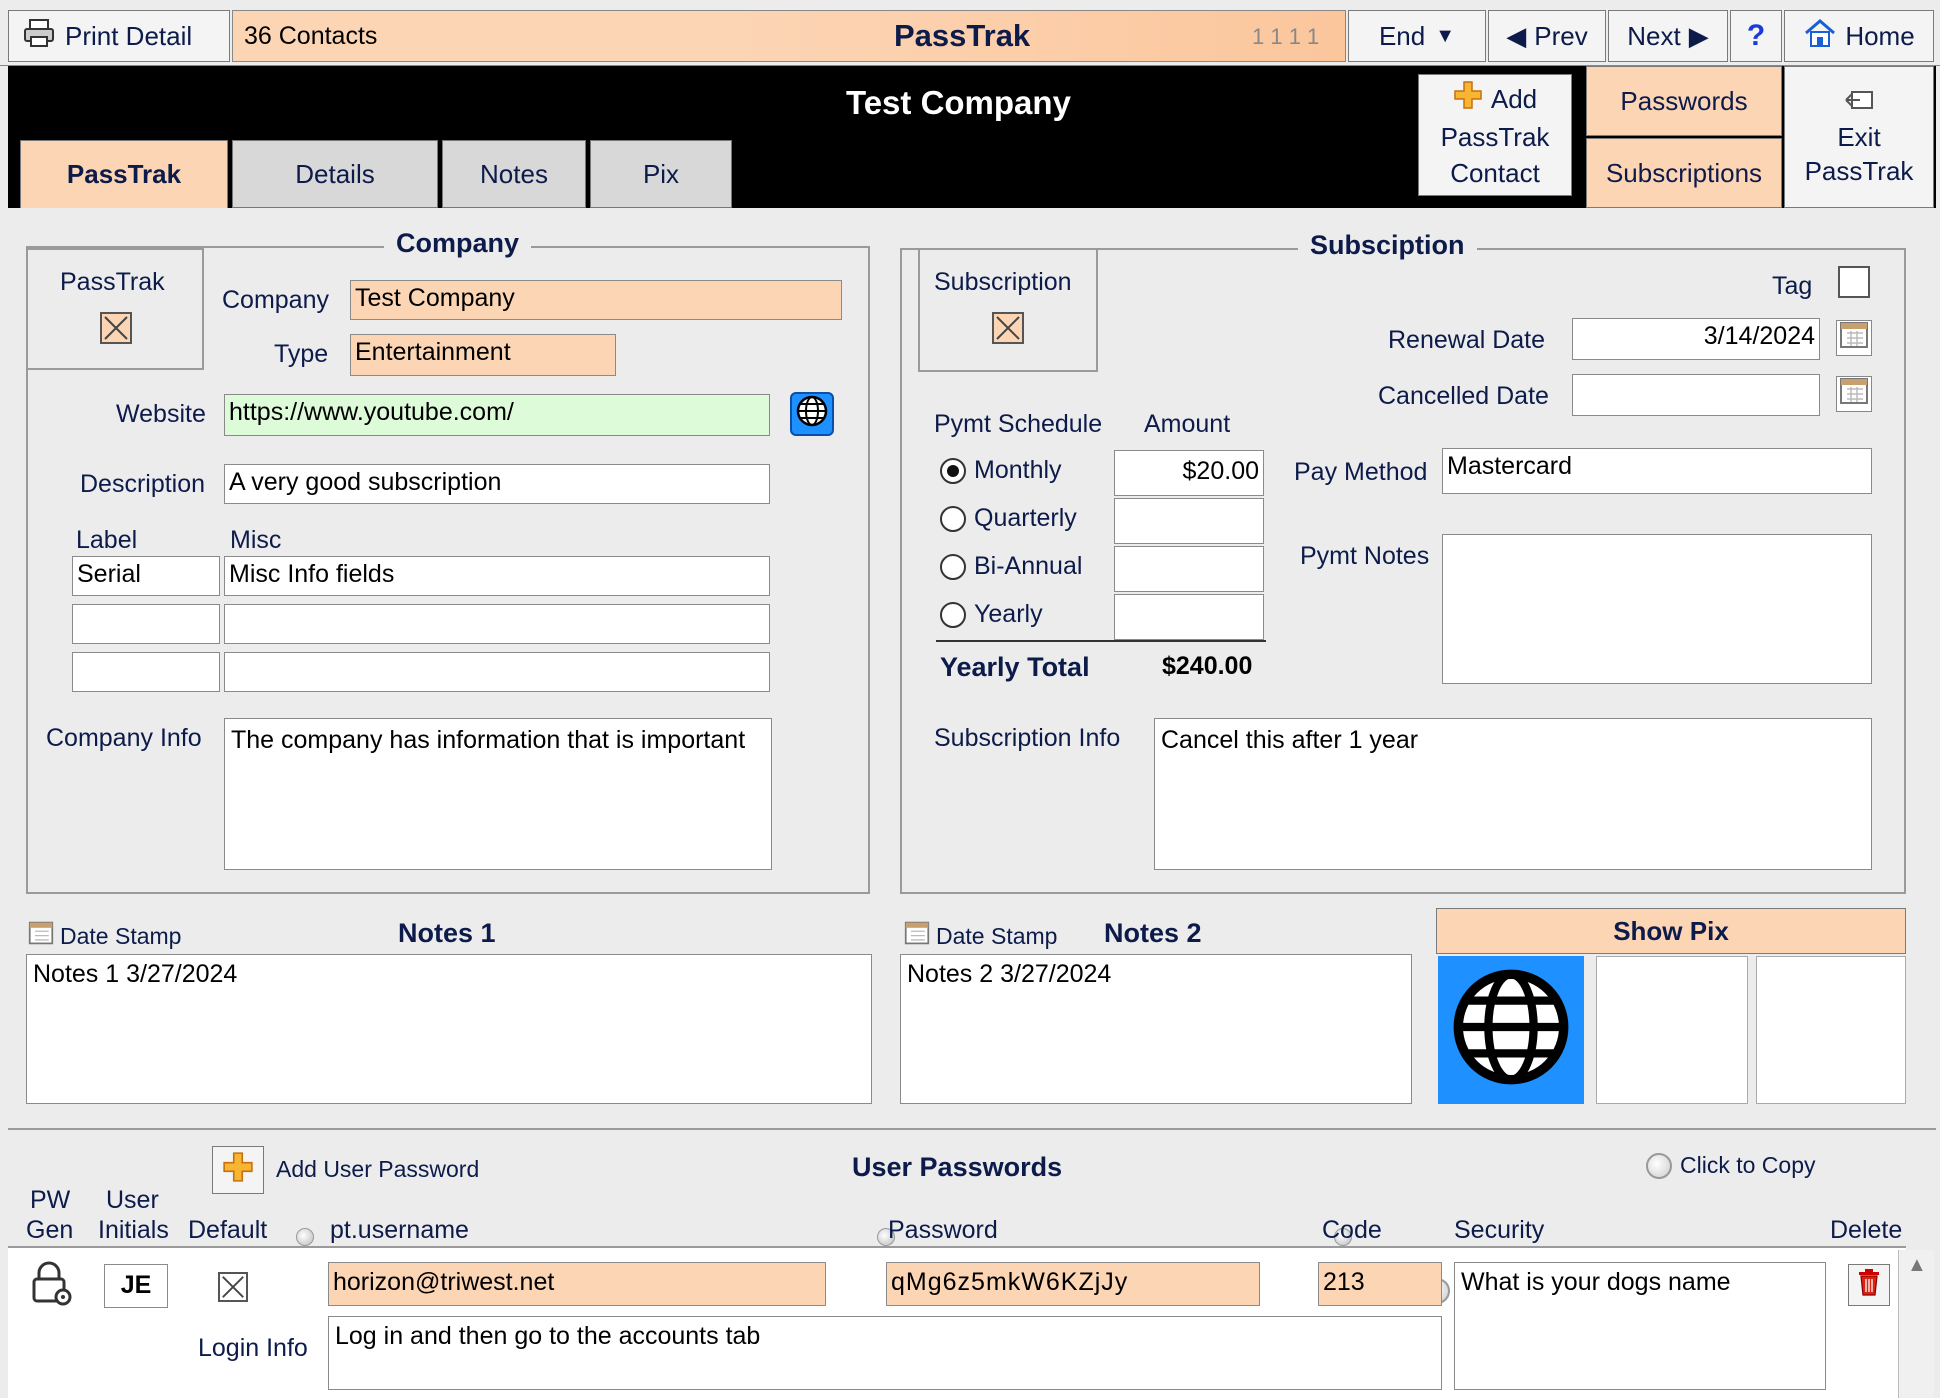  Describe the element at coordinates (50, 1200) in the screenshot. I see `col-pw: PW` at that location.